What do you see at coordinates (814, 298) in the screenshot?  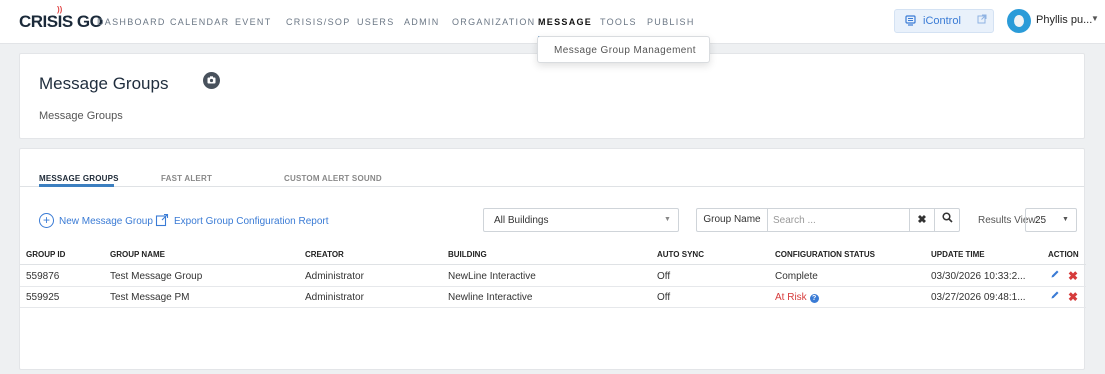 I see `info-icon: ?` at bounding box center [814, 298].